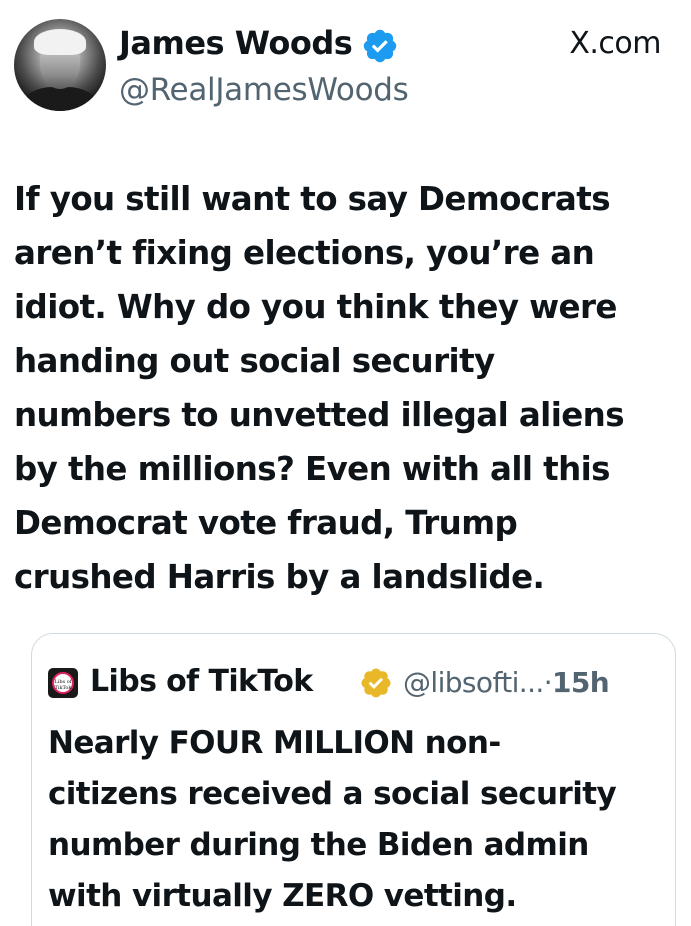 This screenshot has width=691, height=926. Describe the element at coordinates (201, 681) in the screenshot. I see `quoted-author-display-name: Libs of TikTok` at that location.